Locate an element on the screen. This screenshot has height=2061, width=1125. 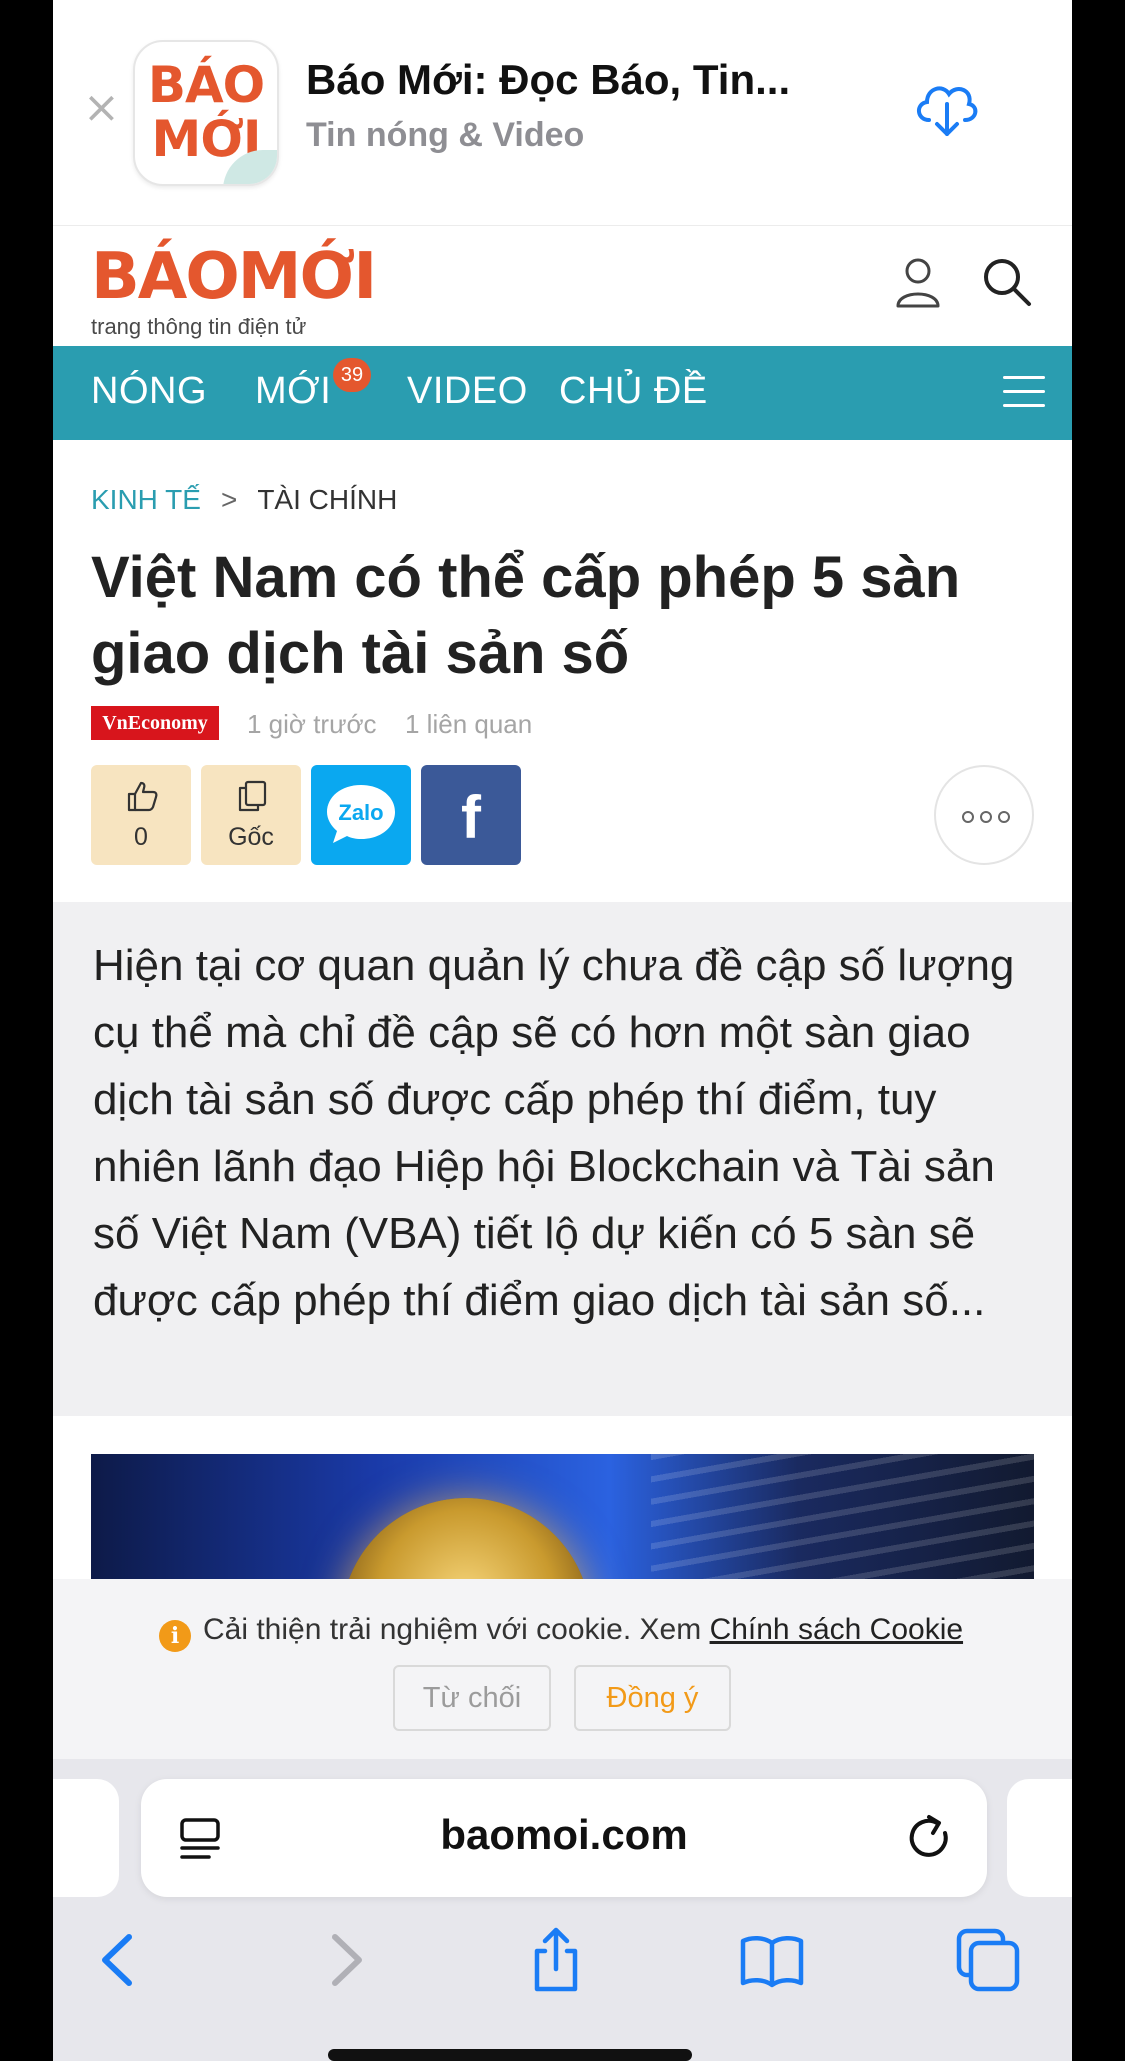
like-button: 0 is located at coordinates (141, 815).